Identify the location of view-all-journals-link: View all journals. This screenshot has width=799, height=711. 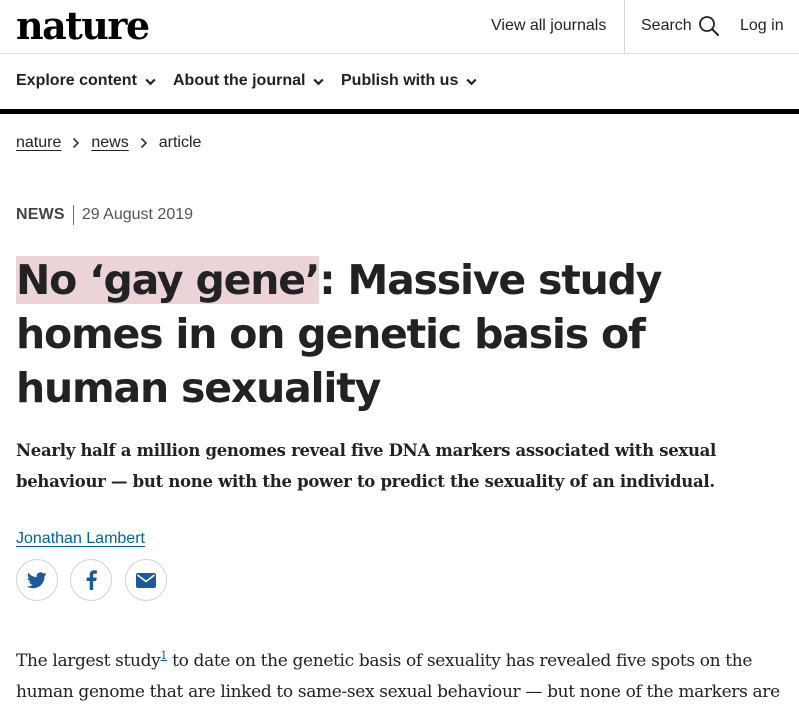
(548, 26).